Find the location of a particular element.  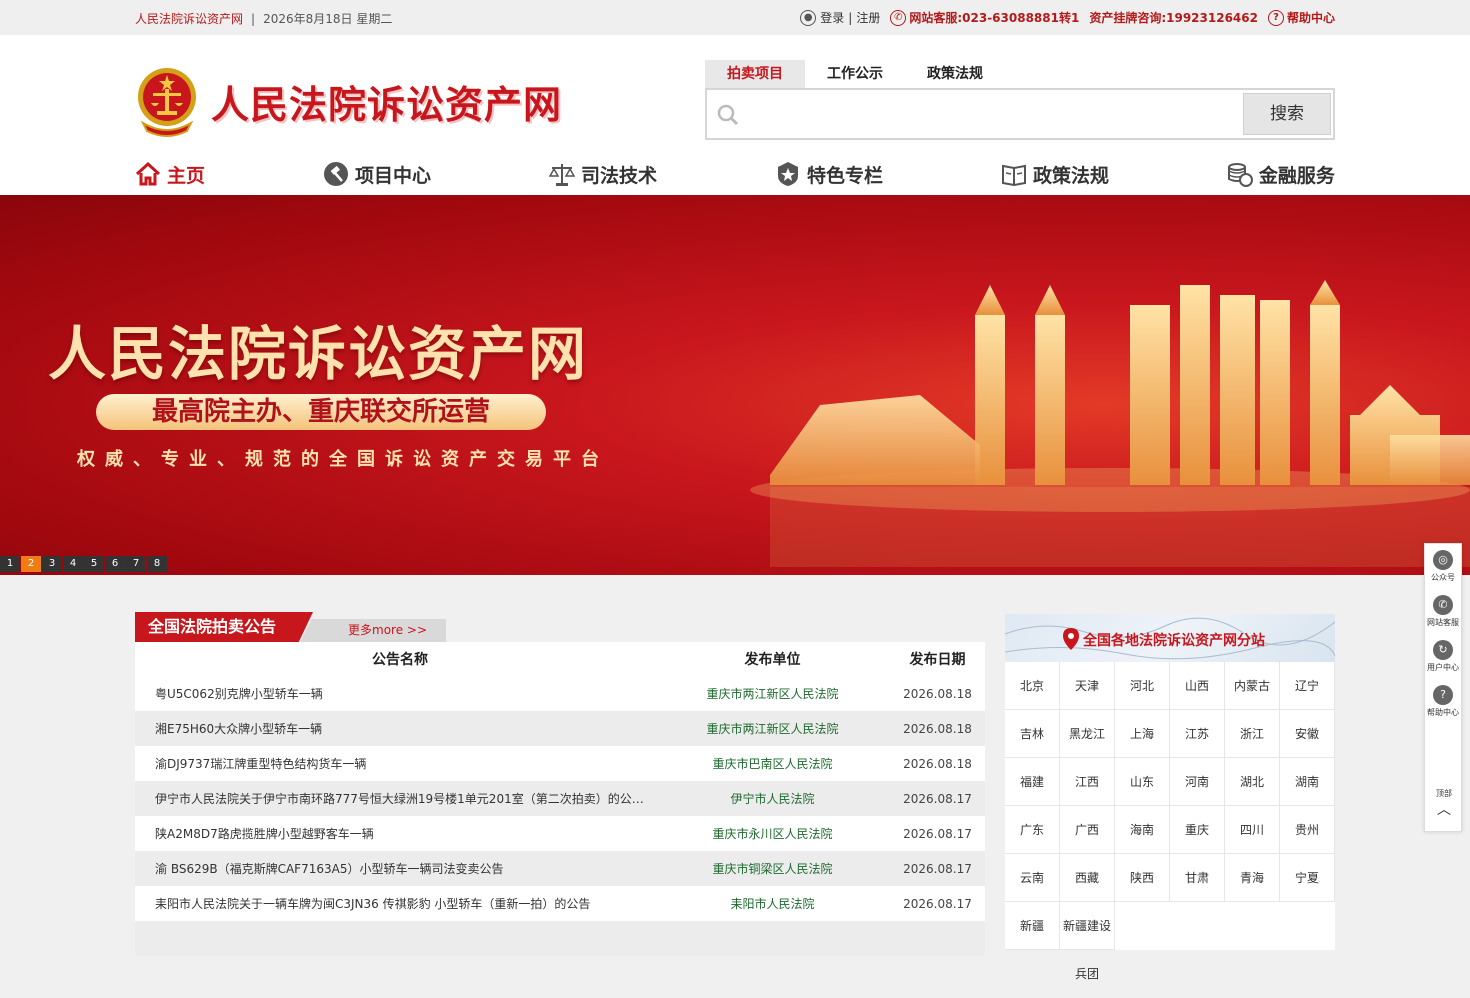

user-center-icon: ↻ is located at coordinates (1443, 650).